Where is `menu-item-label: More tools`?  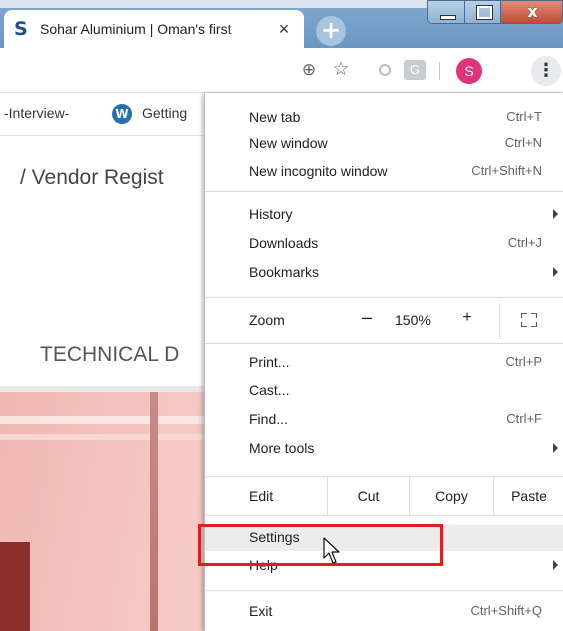
menu-item-label: More tools is located at coordinates (282, 448).